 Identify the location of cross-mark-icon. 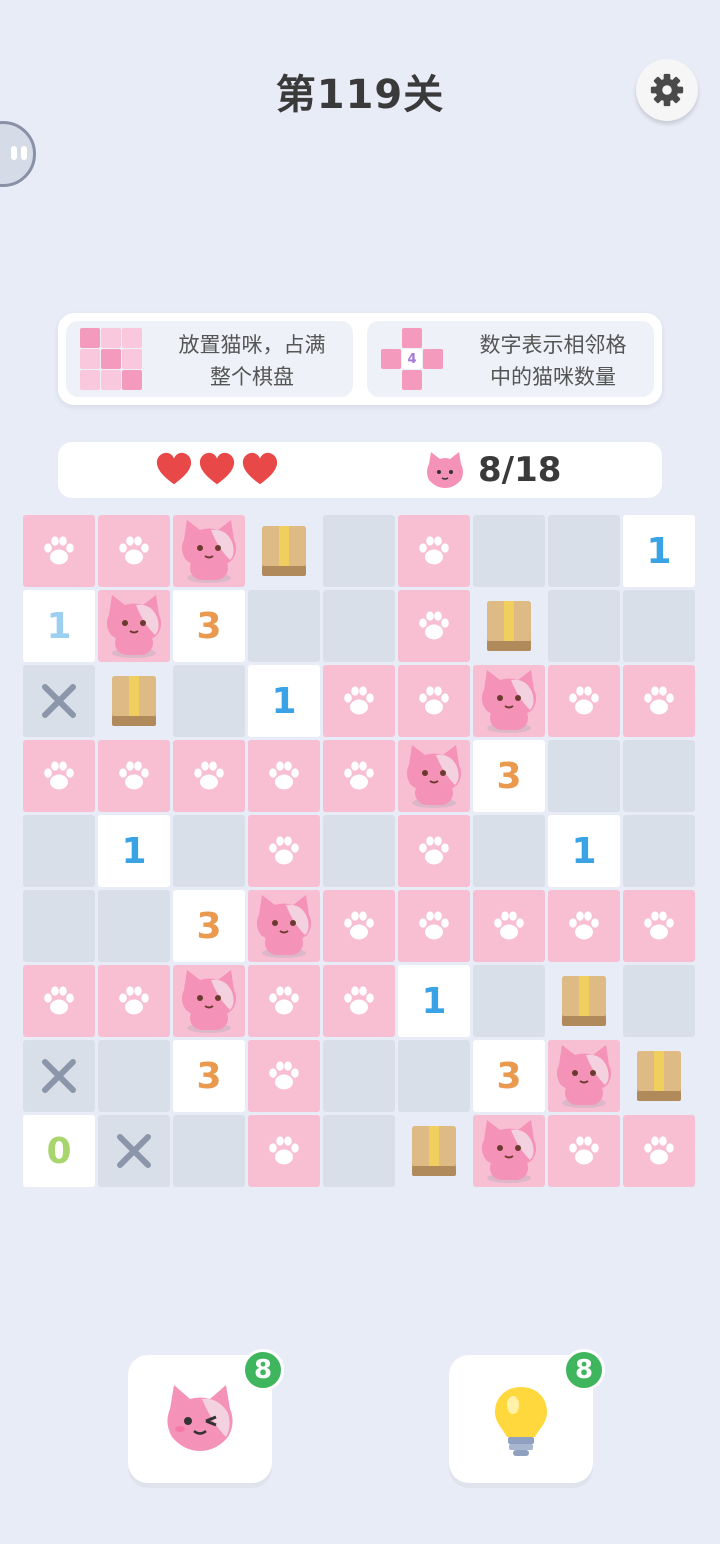
(134, 1151).